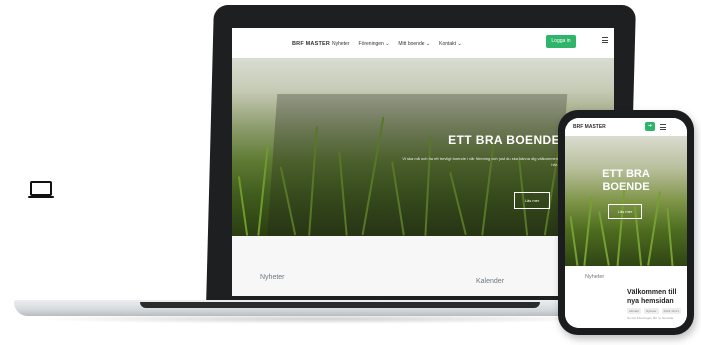 The height and width of the screenshot is (345, 701). I want to click on hero-read-more-button: Läs mer, so click(532, 200).